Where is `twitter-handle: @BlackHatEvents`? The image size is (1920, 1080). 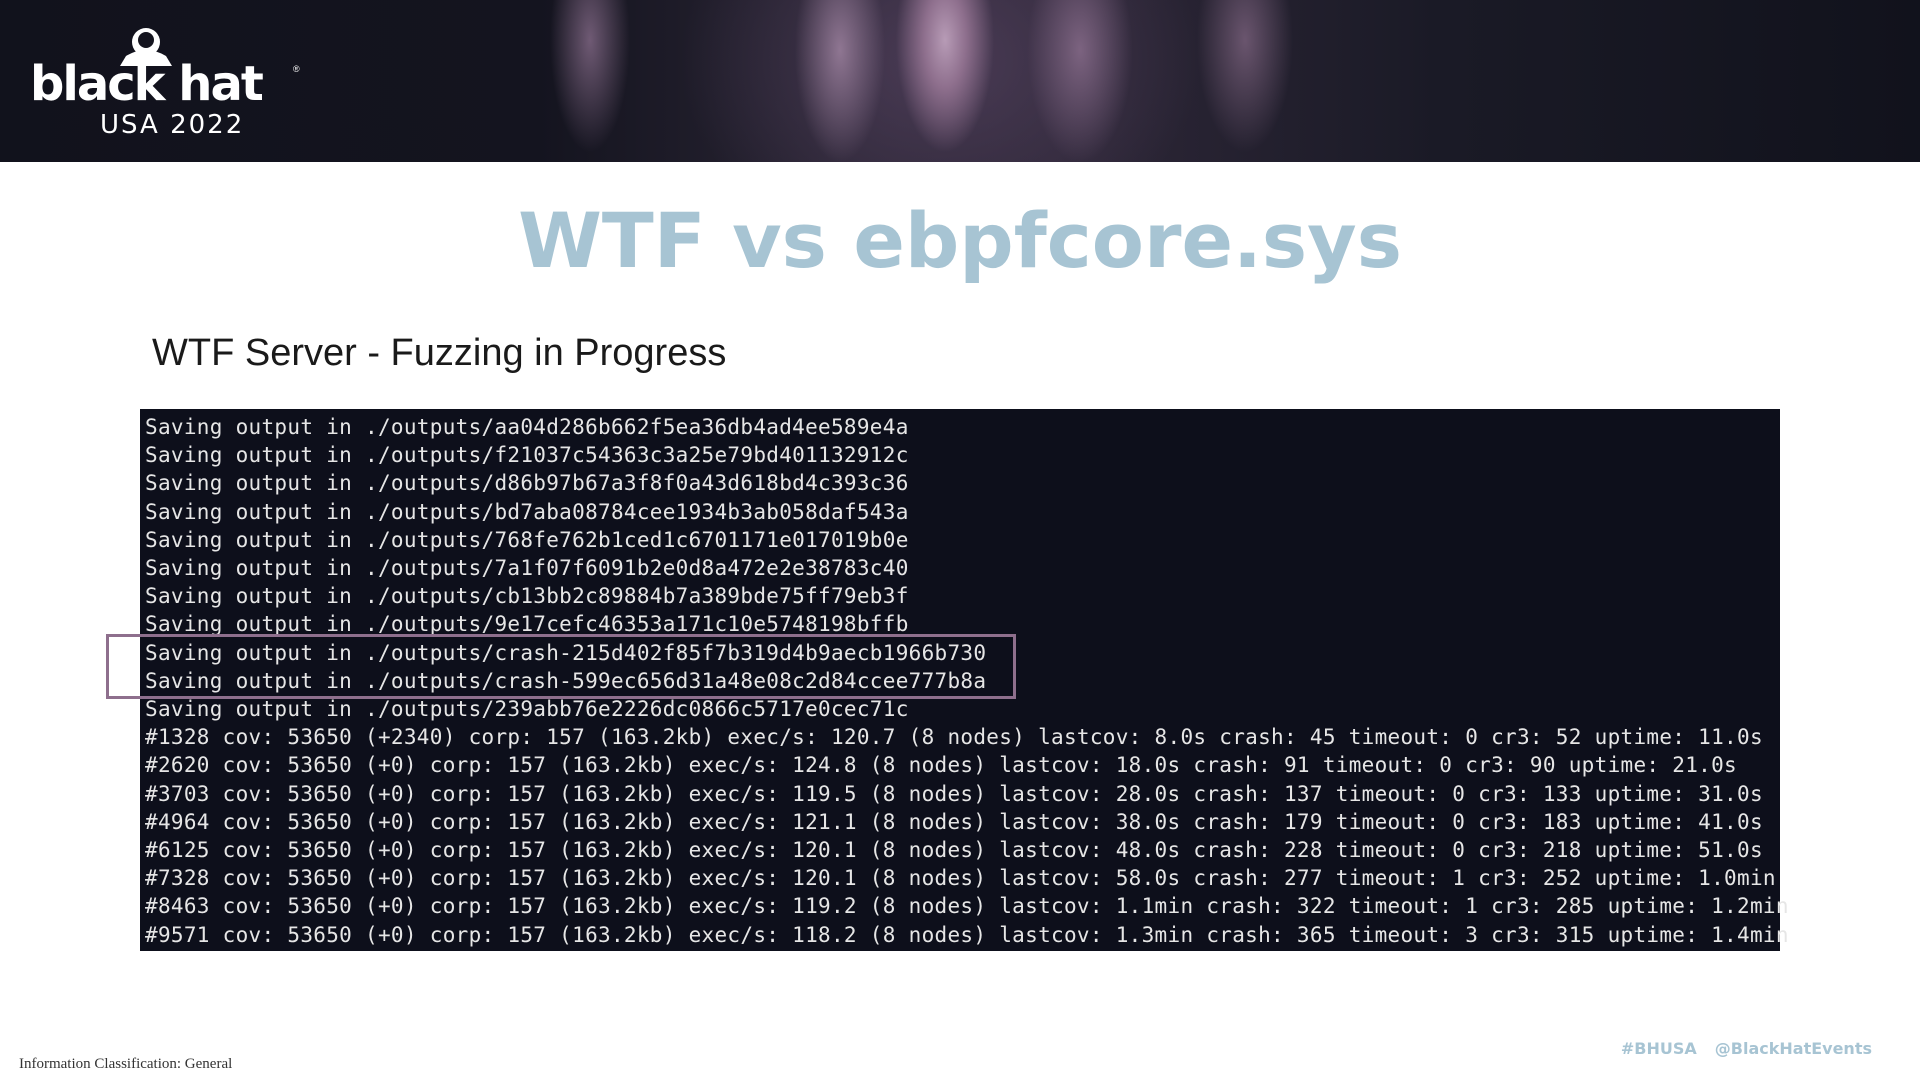 twitter-handle: @BlackHatEvents is located at coordinates (1793, 1048).